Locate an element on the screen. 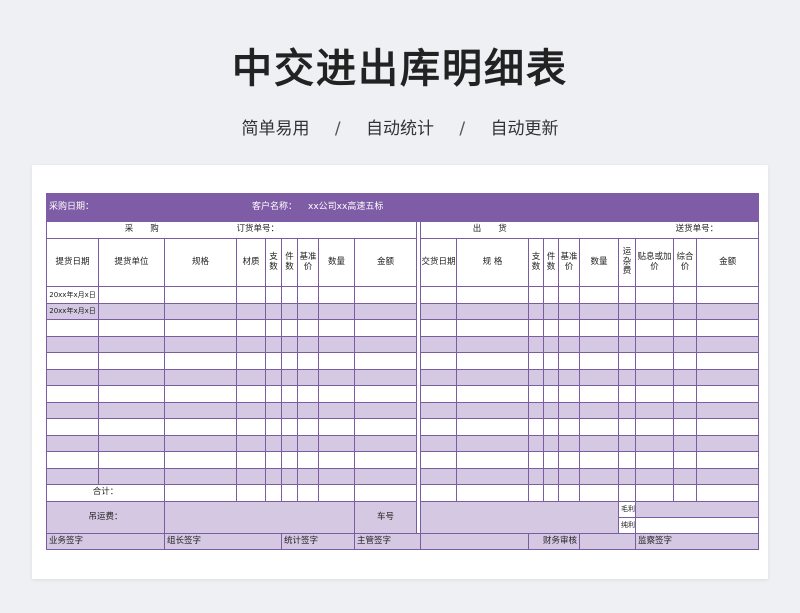 This screenshot has height=613, width=800. sig-blank is located at coordinates (608, 541).